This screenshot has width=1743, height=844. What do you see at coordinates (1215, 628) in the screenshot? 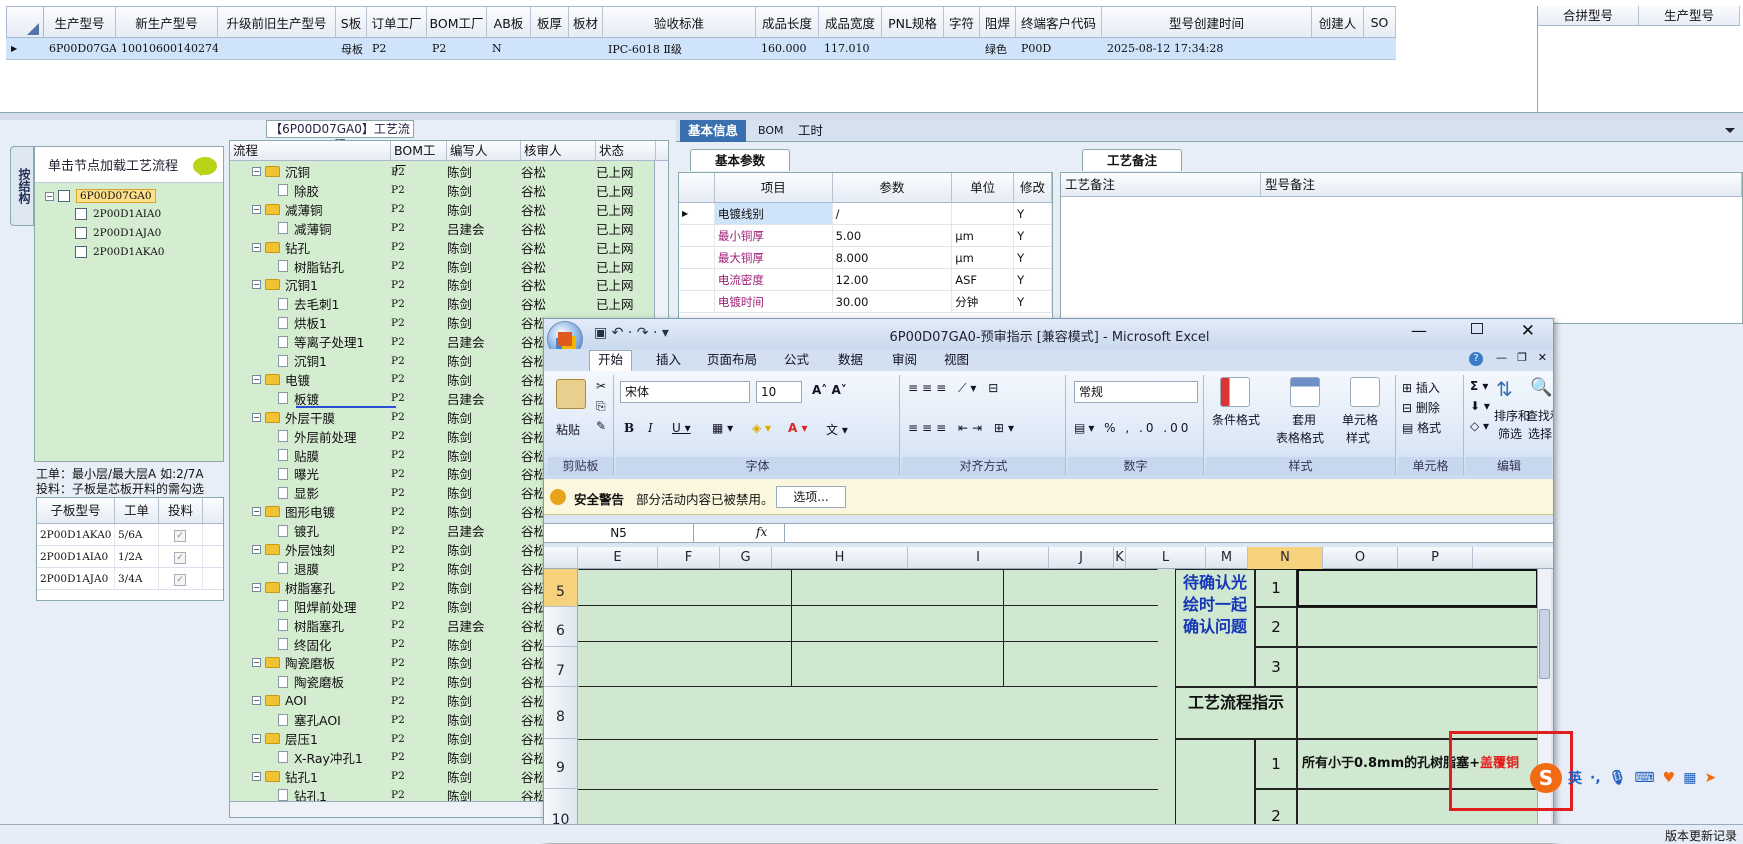
I see `confirm-cell: 待确认光绘时一起确认问题` at bounding box center [1215, 628].